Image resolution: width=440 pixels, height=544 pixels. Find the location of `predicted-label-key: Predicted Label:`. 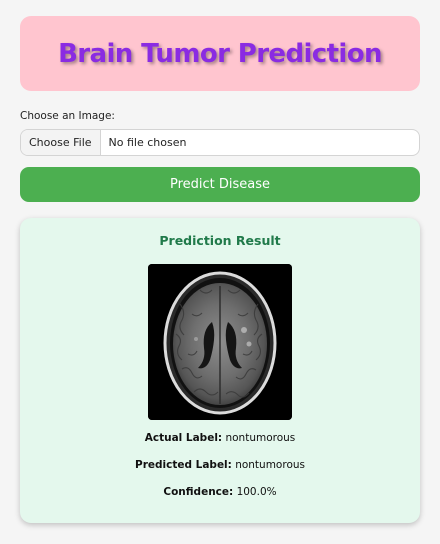

predicted-label-key: Predicted Label: is located at coordinates (183, 465).